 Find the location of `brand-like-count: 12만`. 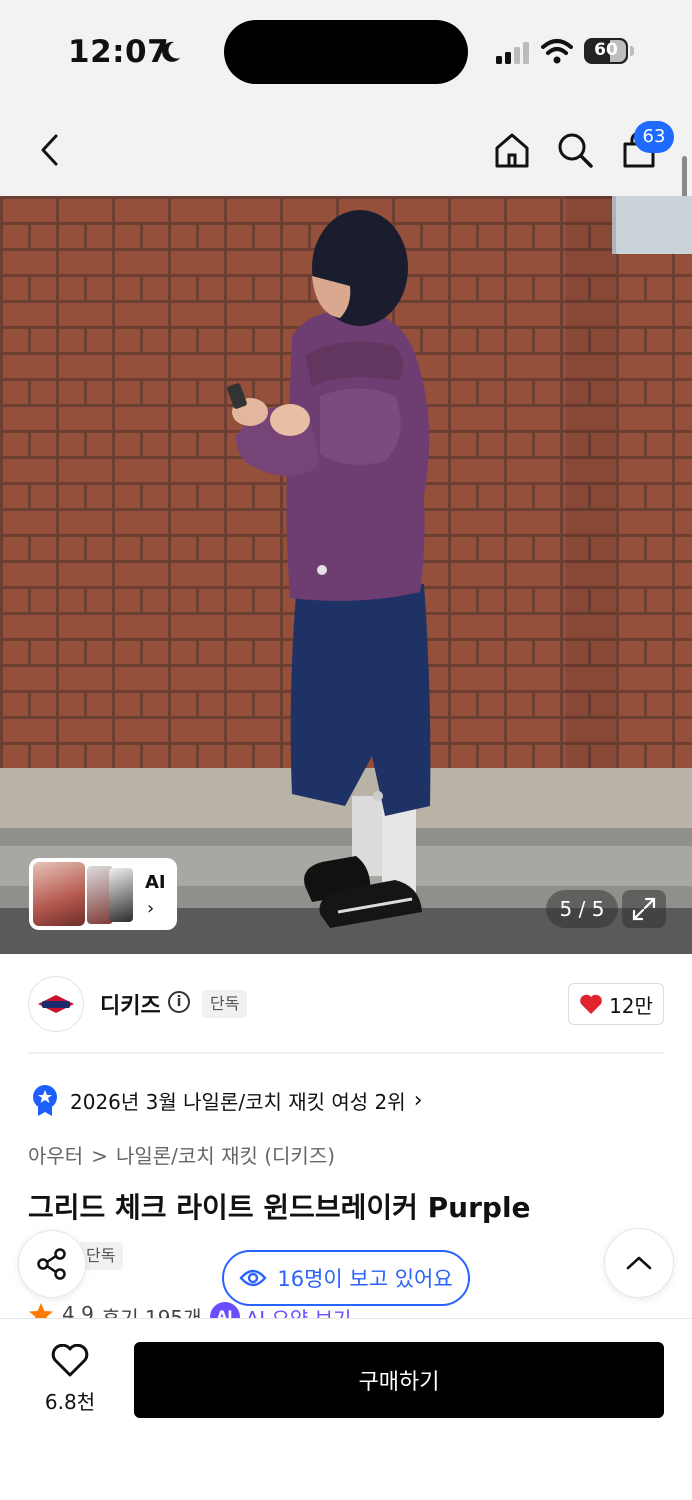

brand-like-count: 12만 is located at coordinates (631, 1005).